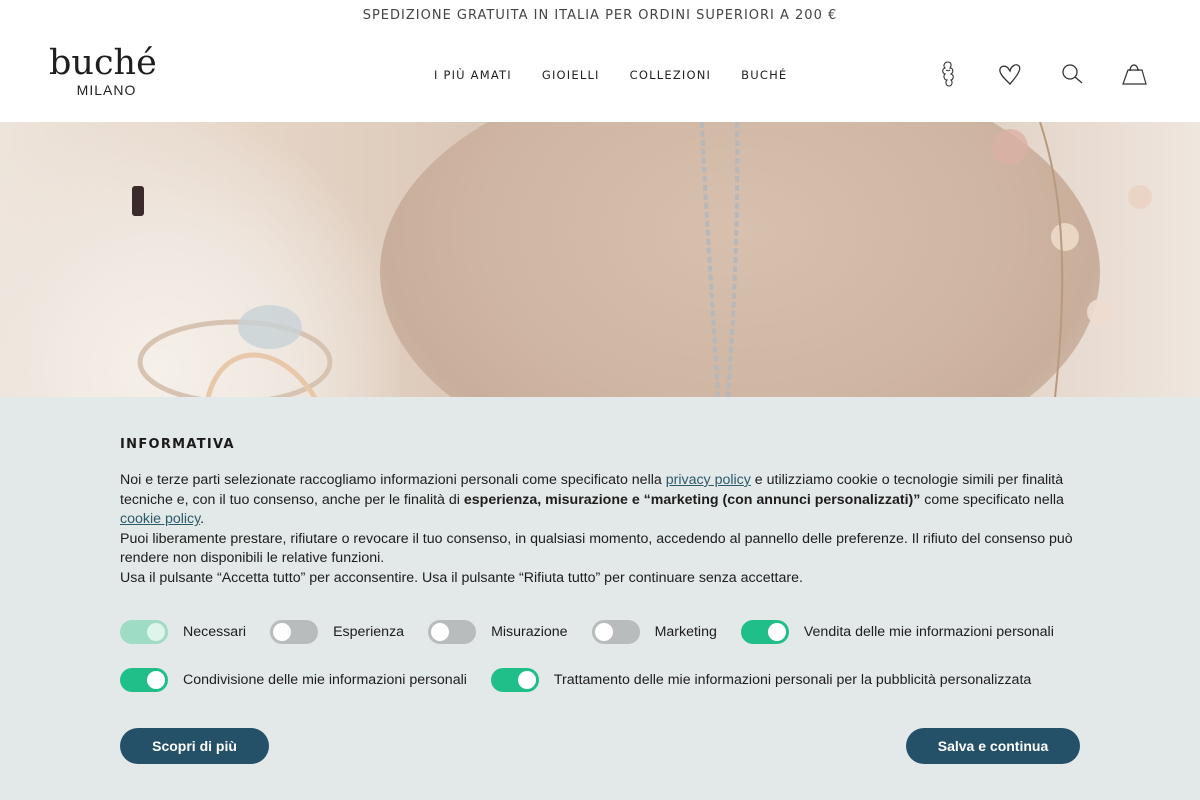 This screenshot has height=800, width=1200. I want to click on toggle-item-vendita: Vendita delle mie informazioni personali, so click(897, 632).